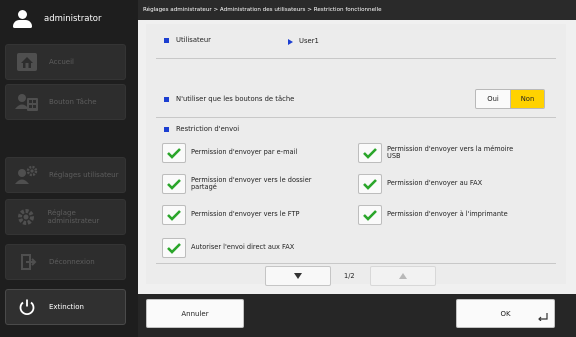 The width and height of the screenshot is (576, 337). I want to click on page-indicator: 1/2, so click(349, 276).